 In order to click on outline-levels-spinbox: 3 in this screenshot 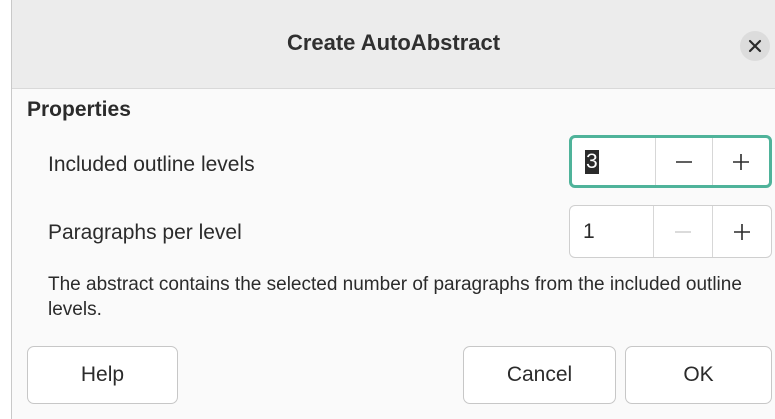, I will do `click(670, 161)`.